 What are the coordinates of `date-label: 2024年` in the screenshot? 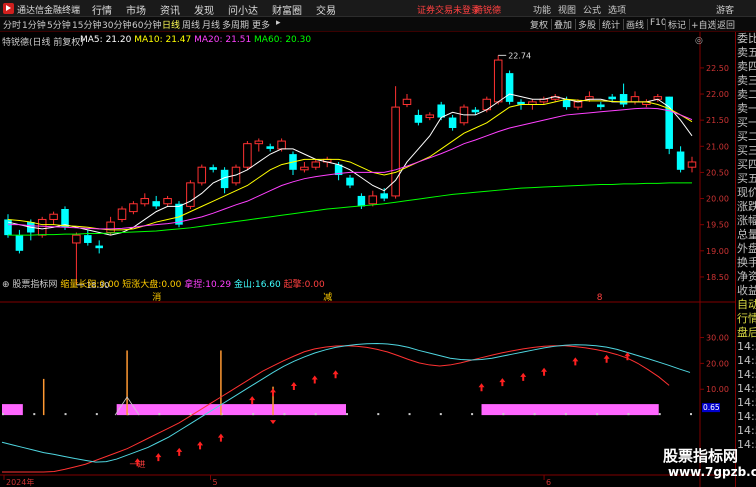 It's located at (20, 482).